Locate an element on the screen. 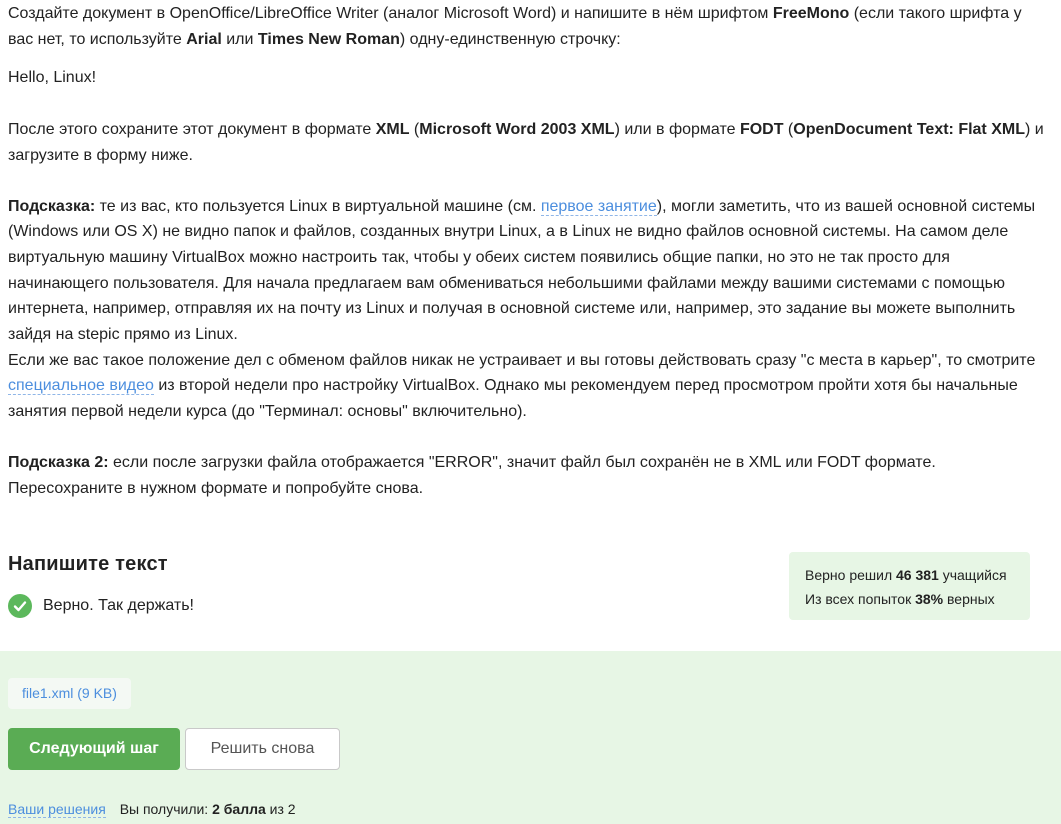 The width and height of the screenshot is (1061, 824). text: или is located at coordinates (239, 39).